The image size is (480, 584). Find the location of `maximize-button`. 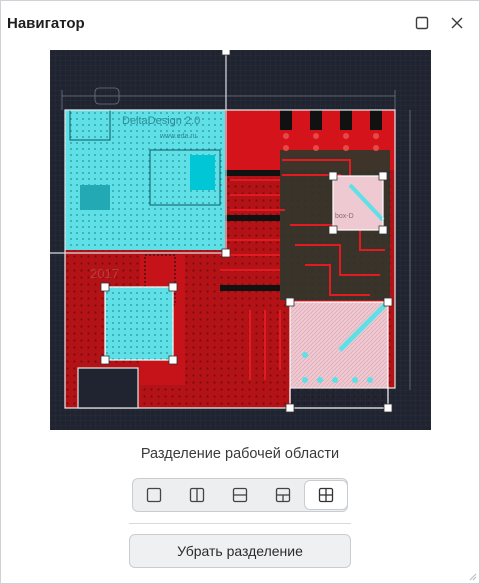

maximize-button is located at coordinates (422, 23).